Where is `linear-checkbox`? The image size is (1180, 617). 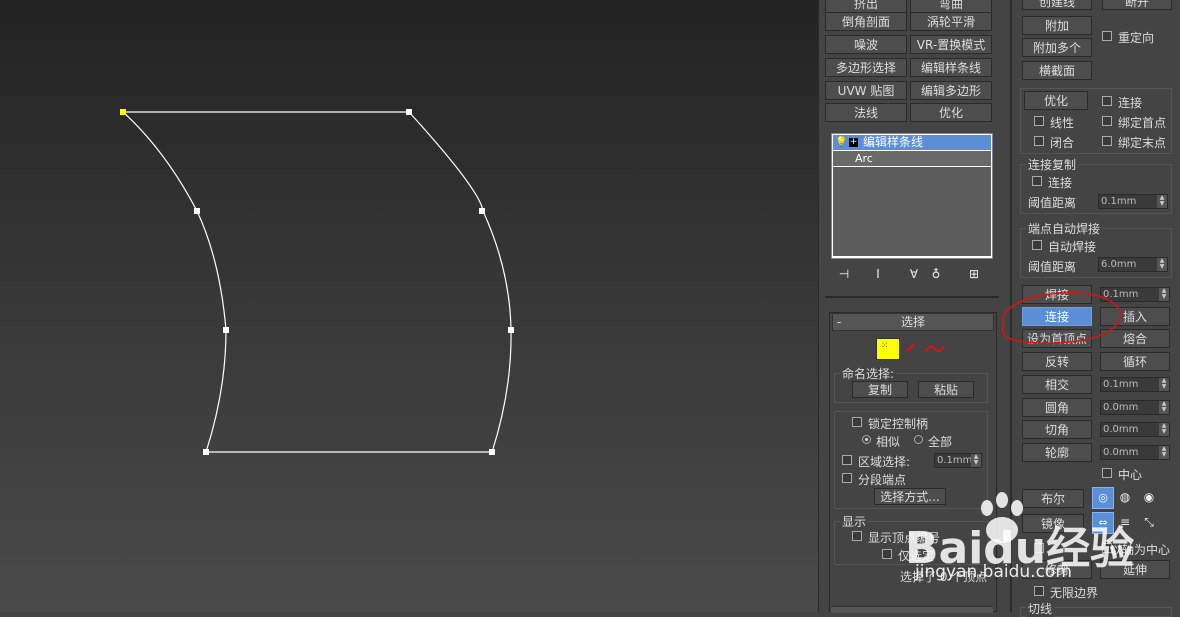
linear-checkbox is located at coordinates (1039, 121).